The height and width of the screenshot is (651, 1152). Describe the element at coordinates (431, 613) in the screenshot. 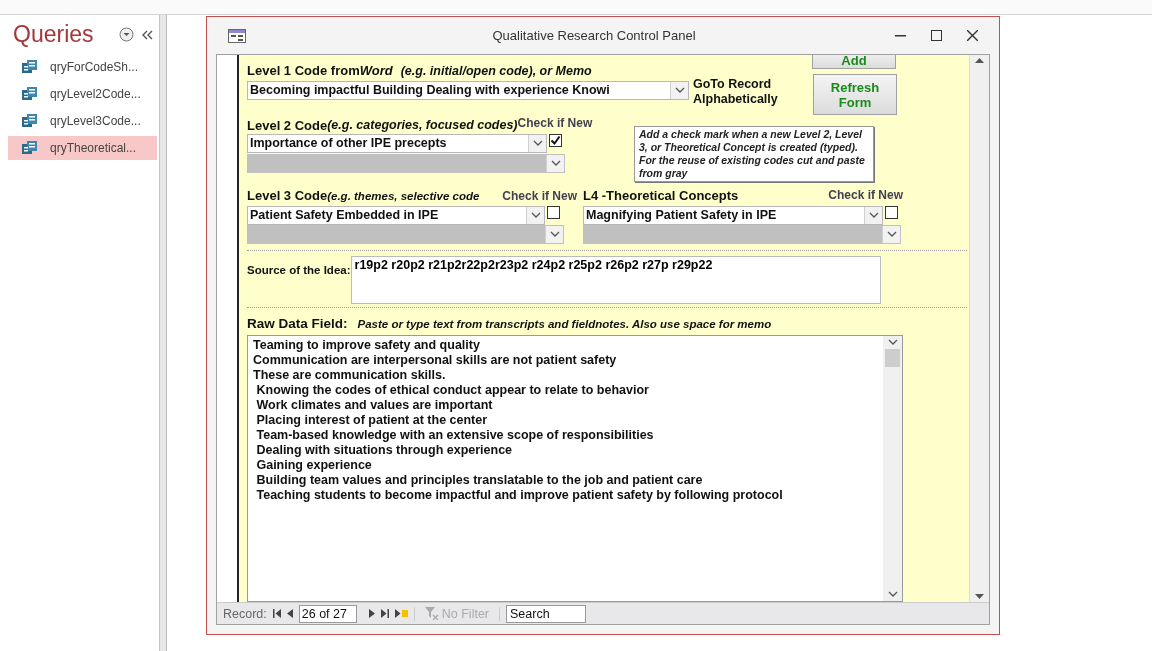

I see `filter-icon` at that location.